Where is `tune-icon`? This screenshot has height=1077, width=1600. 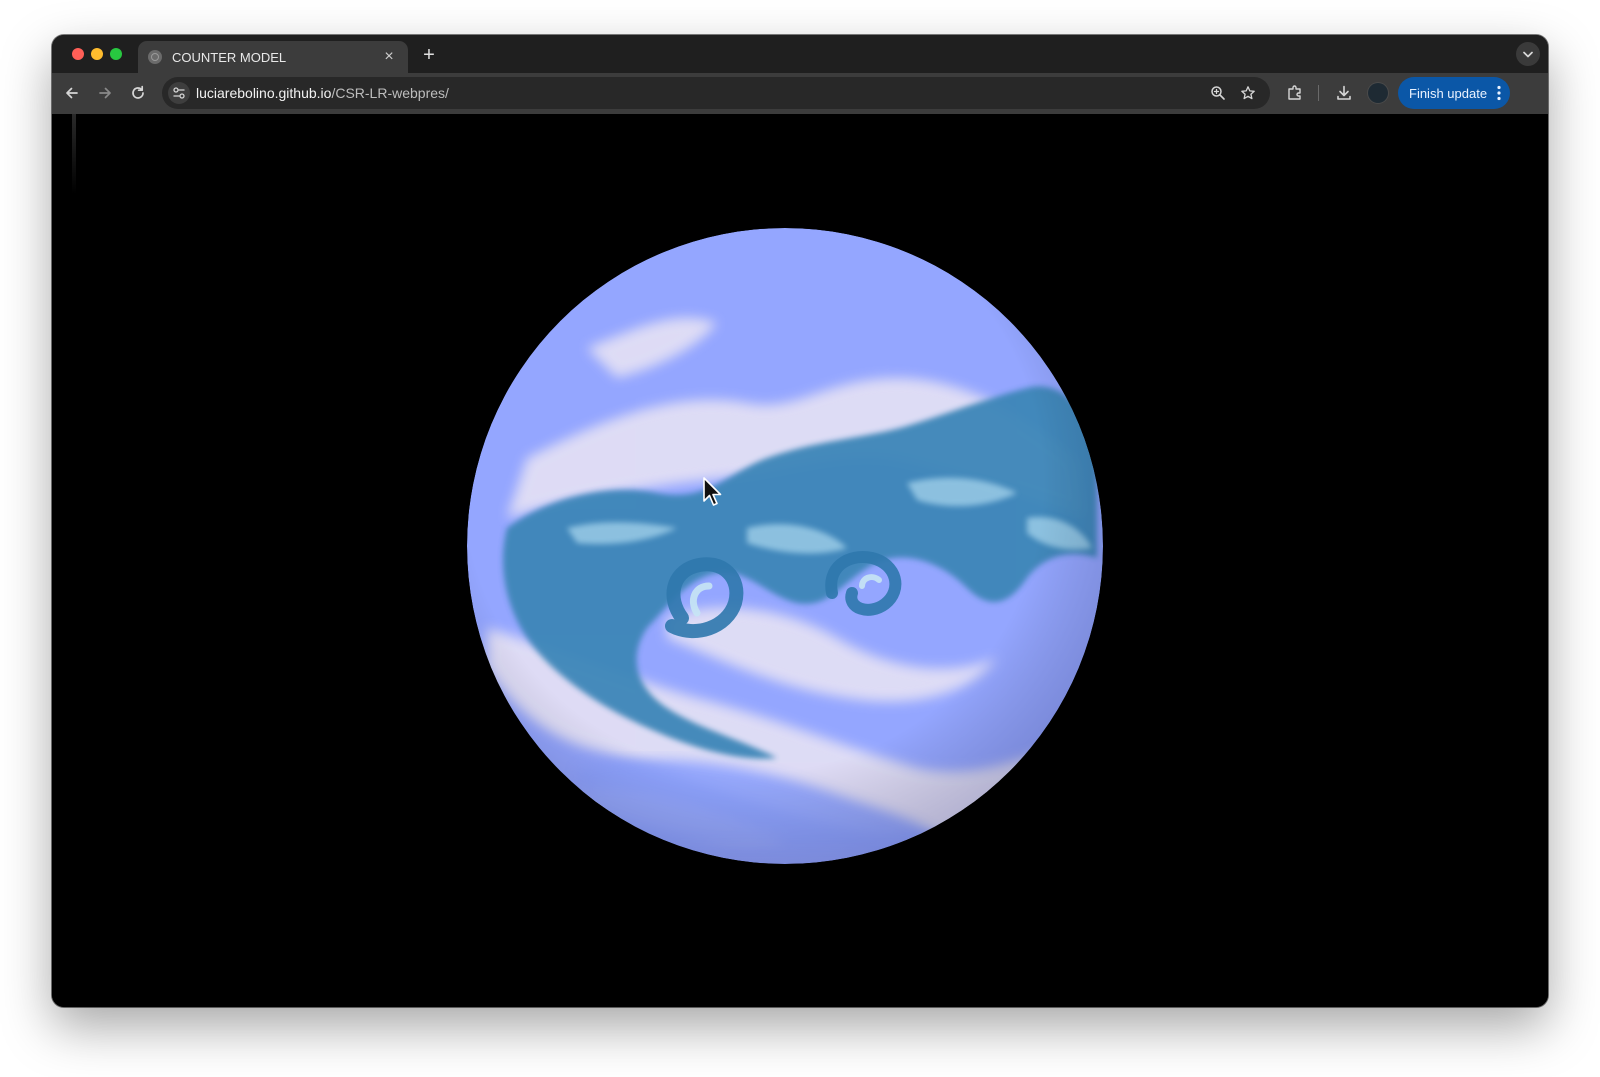 tune-icon is located at coordinates (179, 93).